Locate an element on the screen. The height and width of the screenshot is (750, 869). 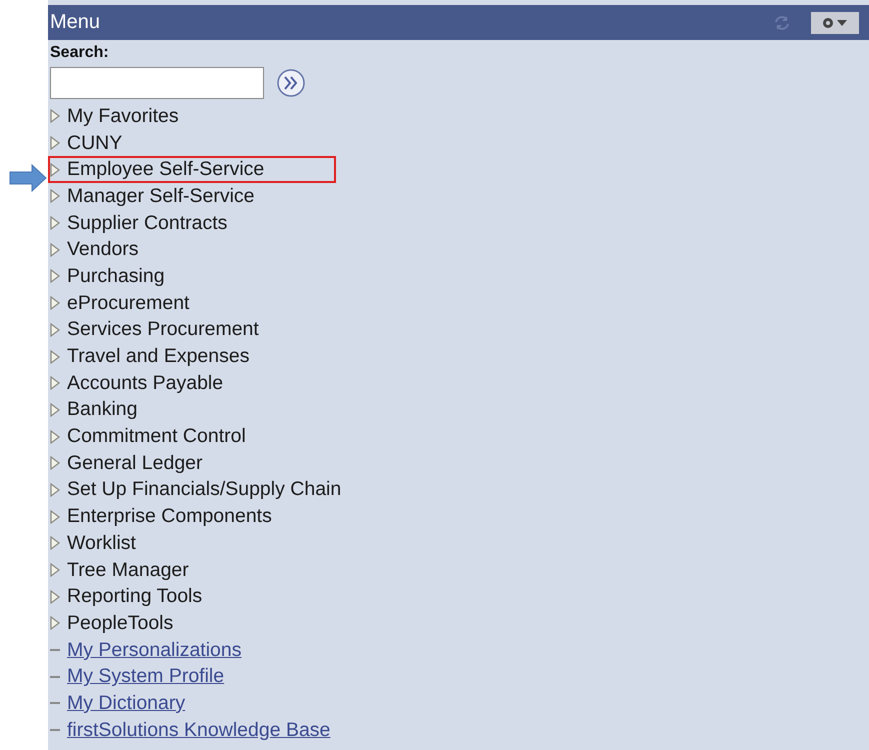
search-label: Search: is located at coordinates (80, 53).